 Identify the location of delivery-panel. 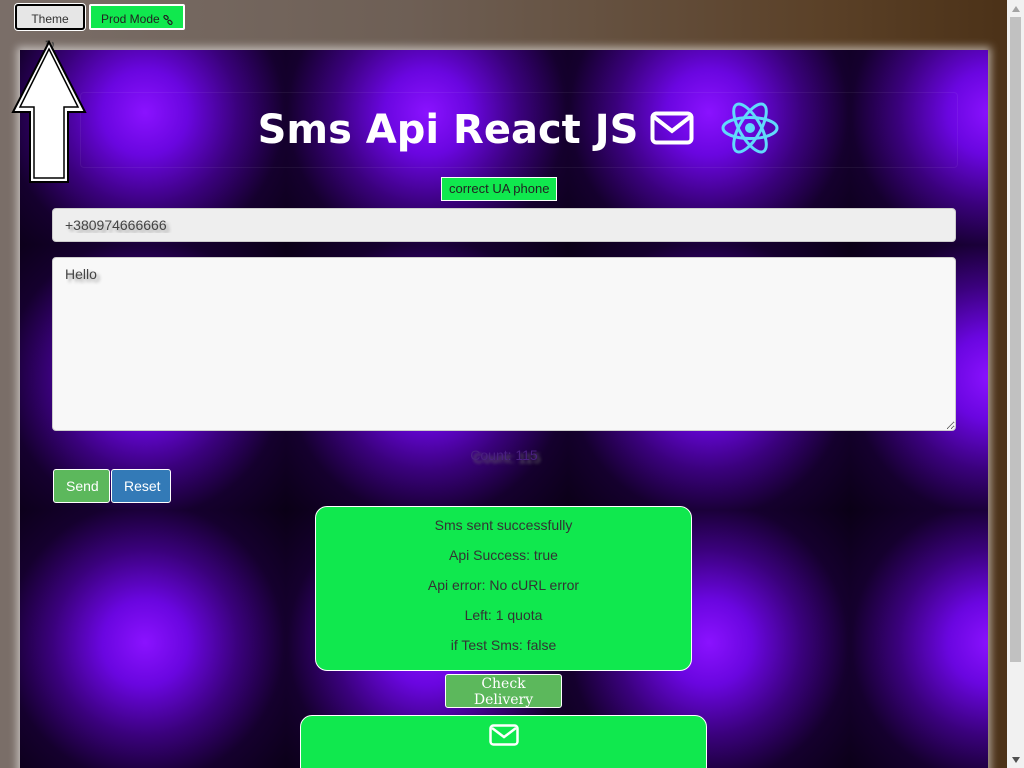
(503, 741).